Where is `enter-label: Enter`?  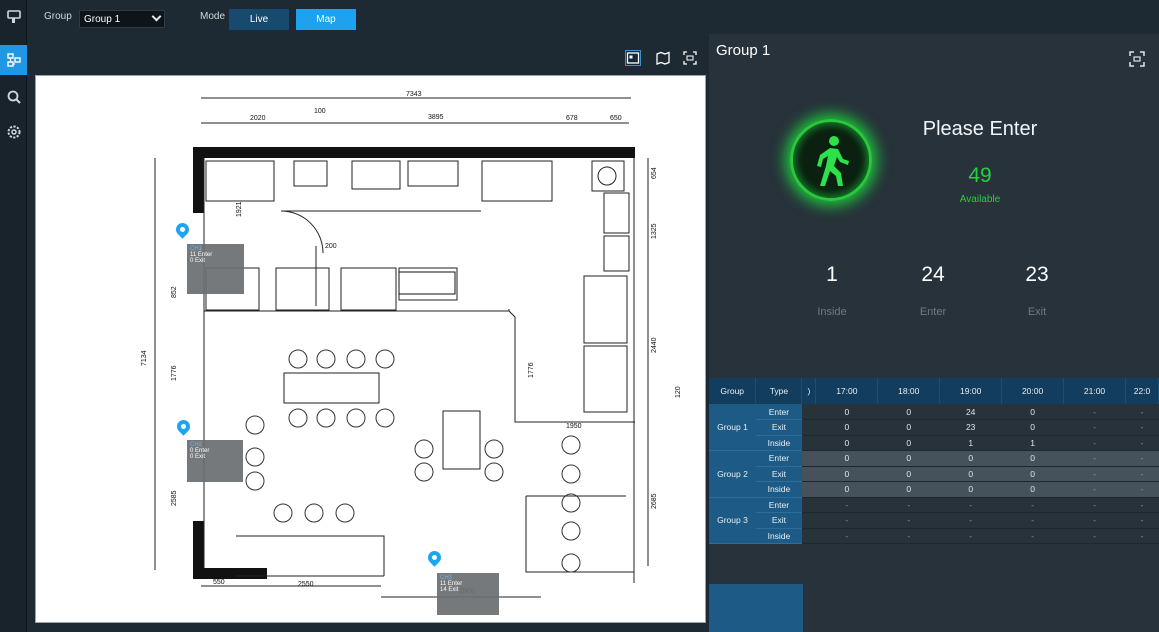 enter-label: Enter is located at coordinates (933, 312).